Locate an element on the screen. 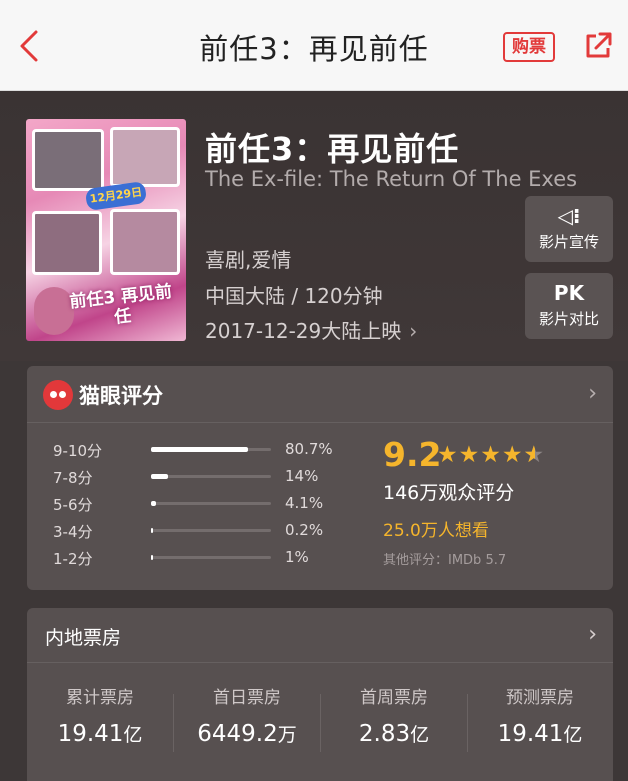 The width and height of the screenshot is (628, 781). share-icon is located at coordinates (598, 46).